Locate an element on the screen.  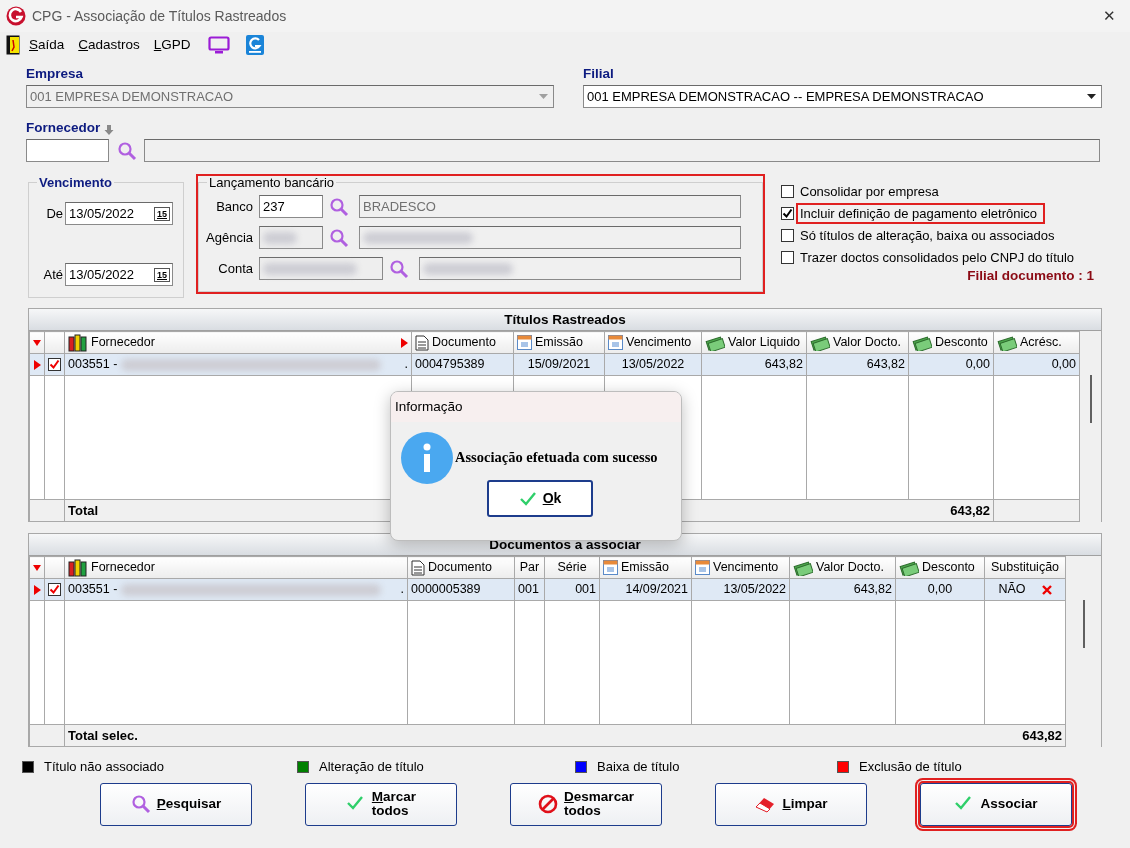
blurred-text is located at coordinates (280, 237).